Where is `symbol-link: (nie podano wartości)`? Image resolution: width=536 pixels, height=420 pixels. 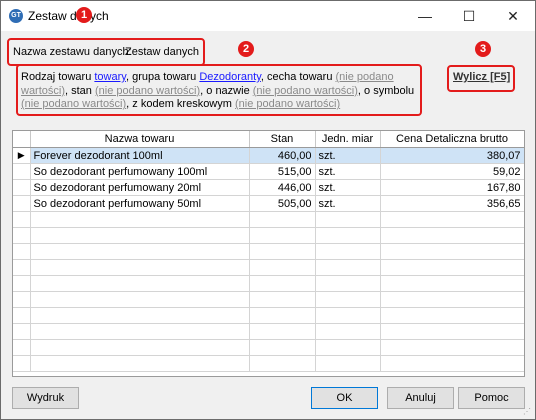
symbol-link: (nie podano wartości) is located at coordinates (73, 104).